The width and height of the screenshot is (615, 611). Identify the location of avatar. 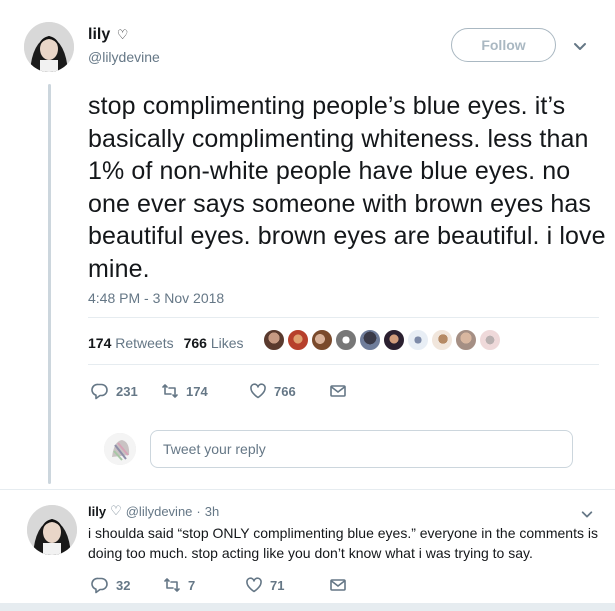
(49, 47).